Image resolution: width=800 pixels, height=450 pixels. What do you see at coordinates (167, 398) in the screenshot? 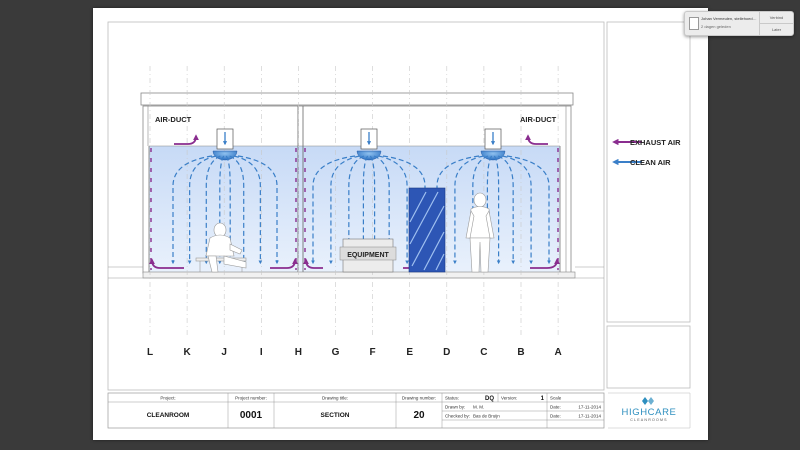
I see `project-label: Project:` at bounding box center [167, 398].